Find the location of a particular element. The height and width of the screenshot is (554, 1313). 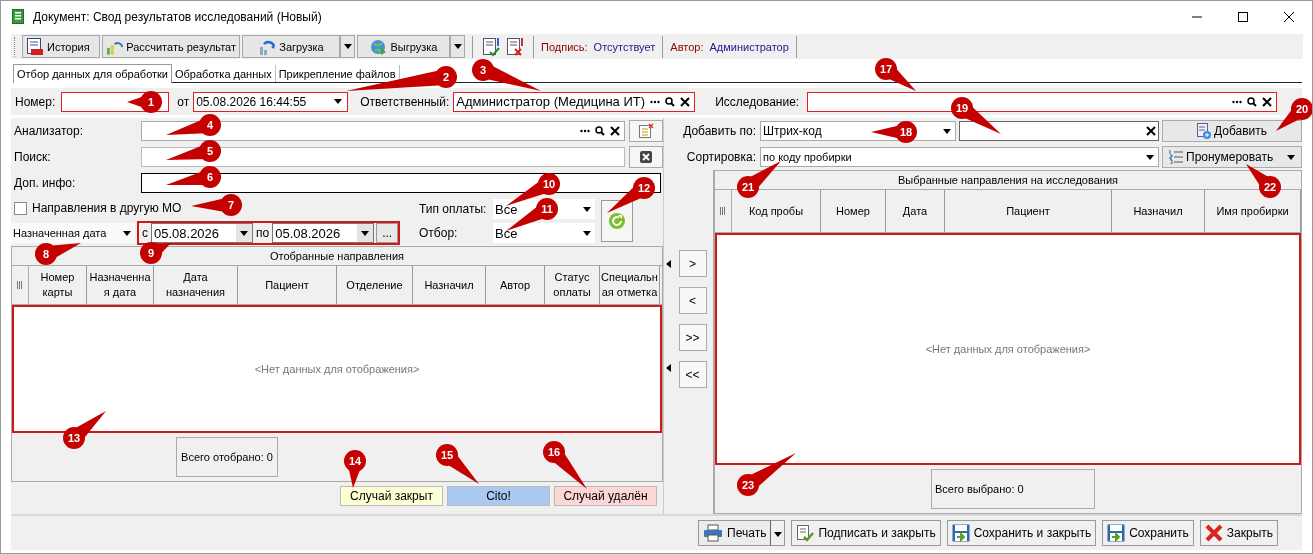

responsible-label: Ответственный: is located at coordinates (405, 101).